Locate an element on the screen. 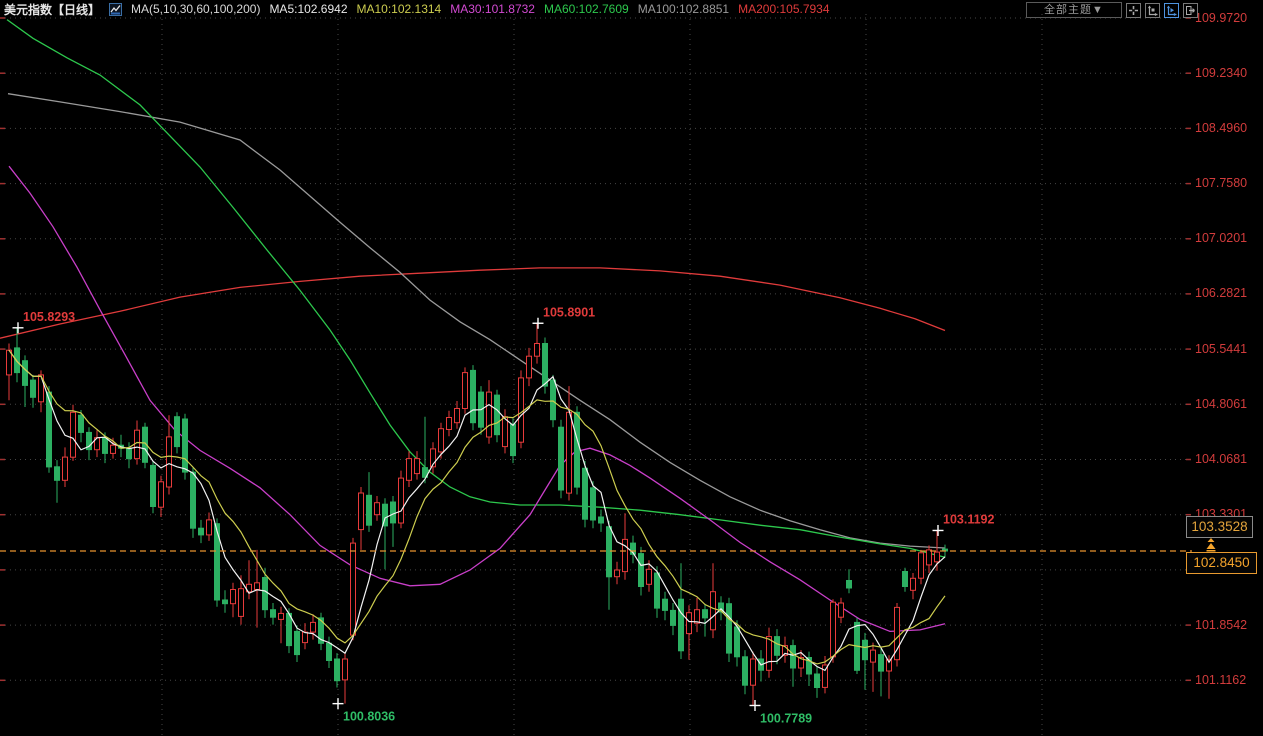  move-tool-icon is located at coordinates (1133, 10).